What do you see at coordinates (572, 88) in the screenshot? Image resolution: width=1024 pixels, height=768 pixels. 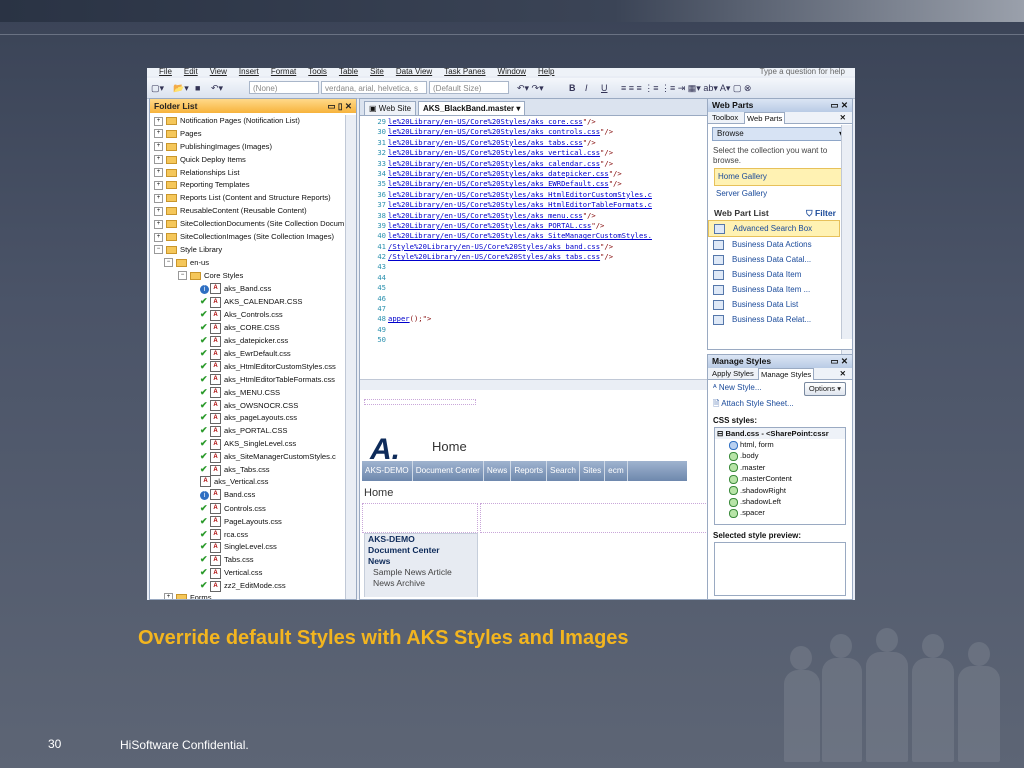 I see `bold-icon: B` at bounding box center [572, 88].